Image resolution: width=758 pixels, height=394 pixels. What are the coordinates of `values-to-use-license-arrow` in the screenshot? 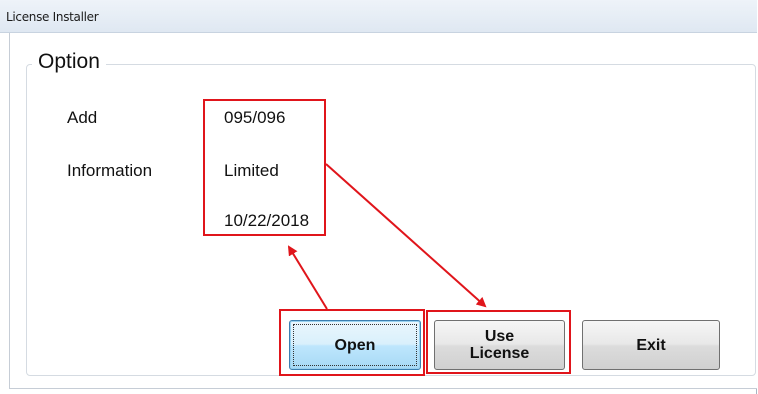 It's located at (406, 235).